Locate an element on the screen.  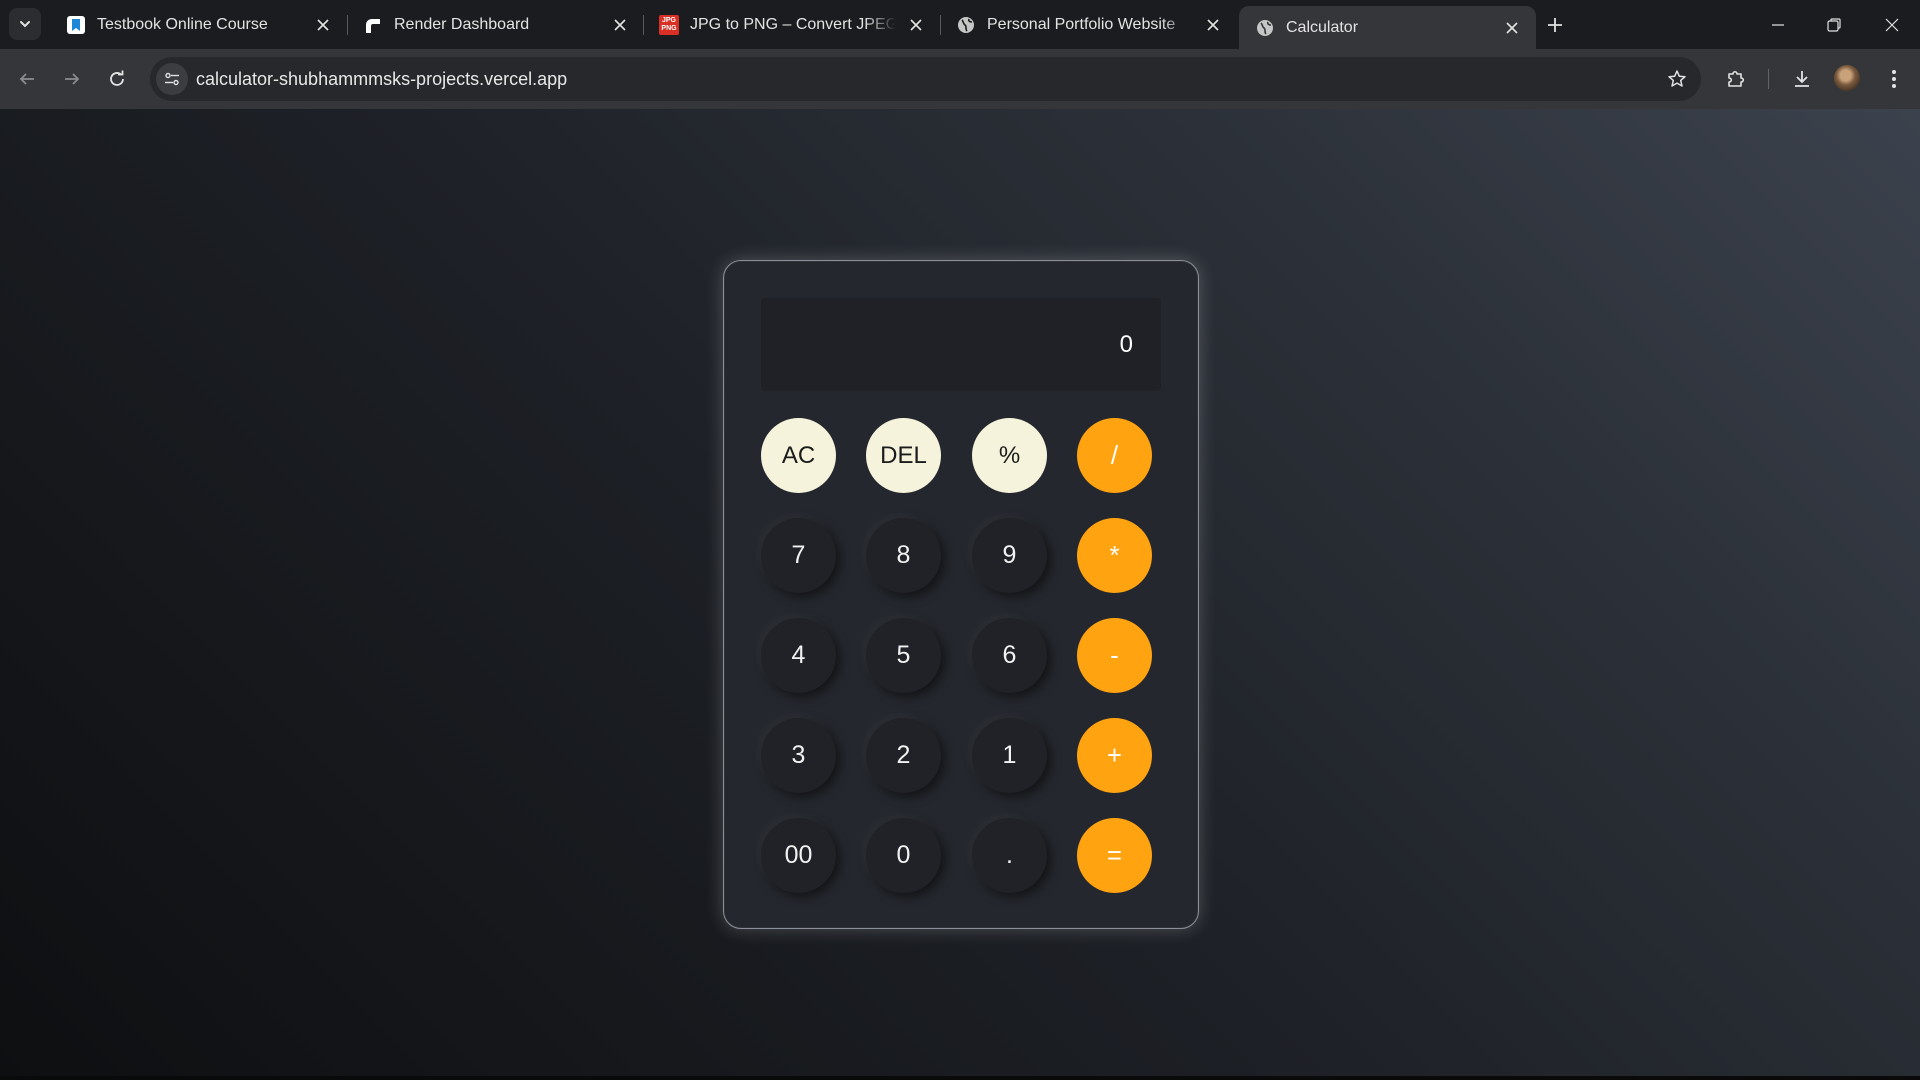
reload-button is located at coordinates (117, 79).